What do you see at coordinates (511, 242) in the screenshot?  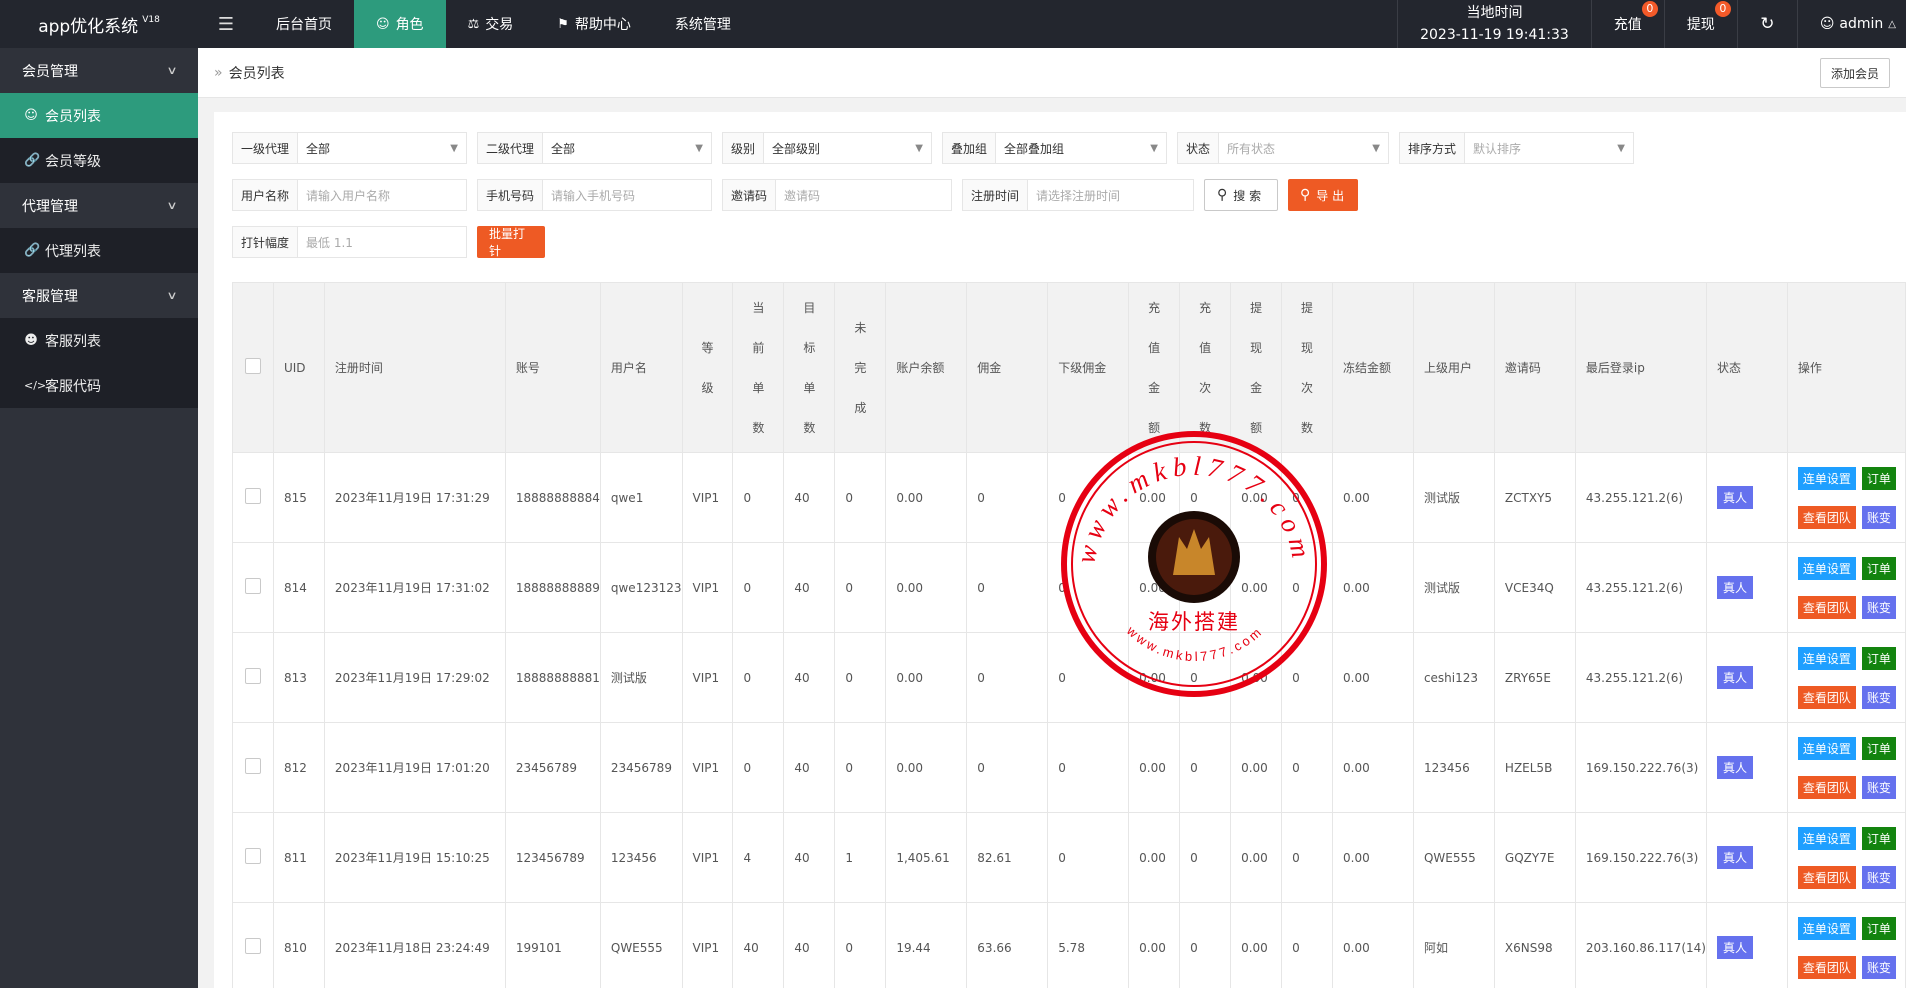 I see `batch-button: 批量打针` at bounding box center [511, 242].